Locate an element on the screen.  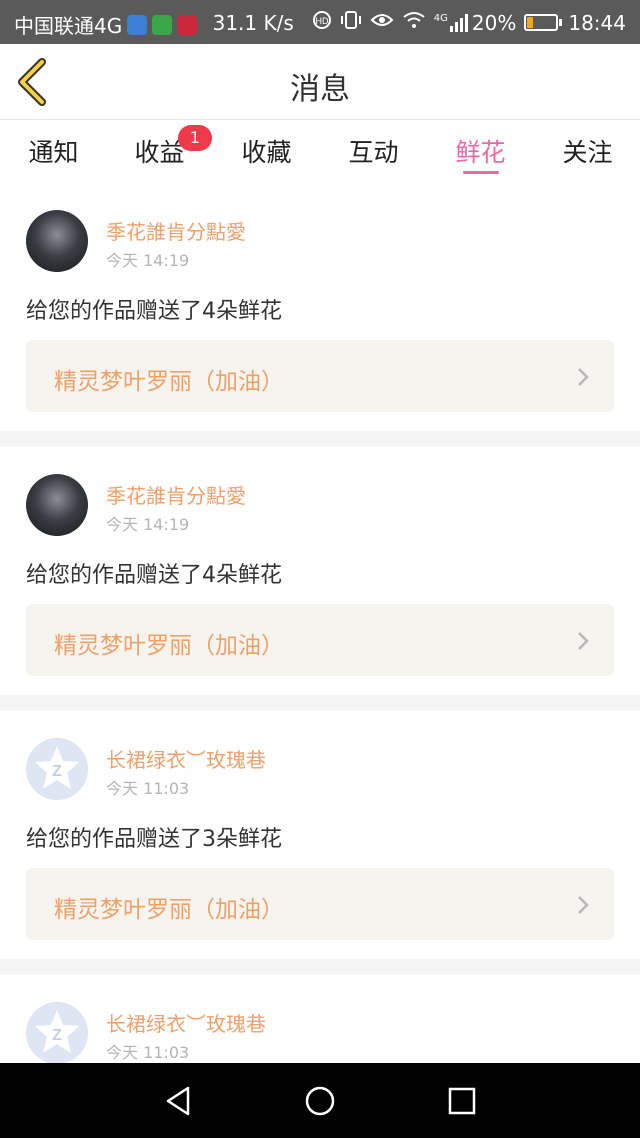
unread-badge: 1 is located at coordinates (195, 138).